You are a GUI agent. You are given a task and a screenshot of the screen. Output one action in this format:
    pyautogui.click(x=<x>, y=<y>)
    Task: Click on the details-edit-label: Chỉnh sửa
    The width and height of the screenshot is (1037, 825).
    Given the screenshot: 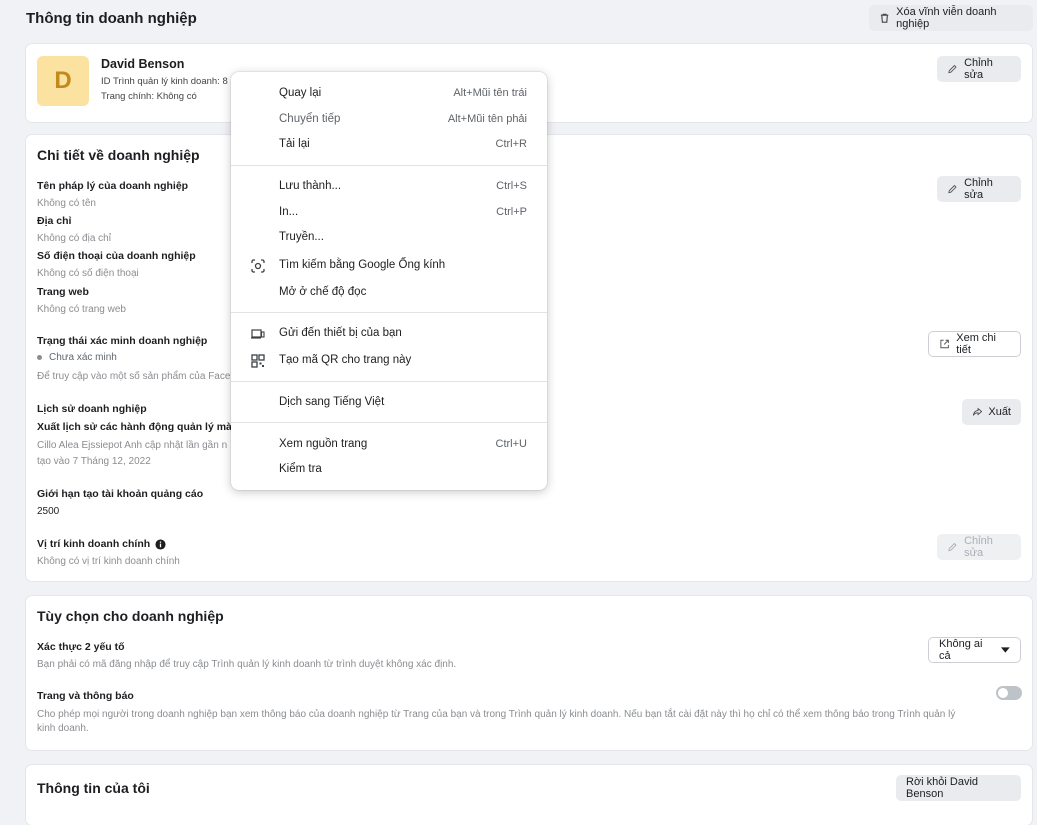 What is the action you would take?
    pyautogui.click(x=978, y=189)
    